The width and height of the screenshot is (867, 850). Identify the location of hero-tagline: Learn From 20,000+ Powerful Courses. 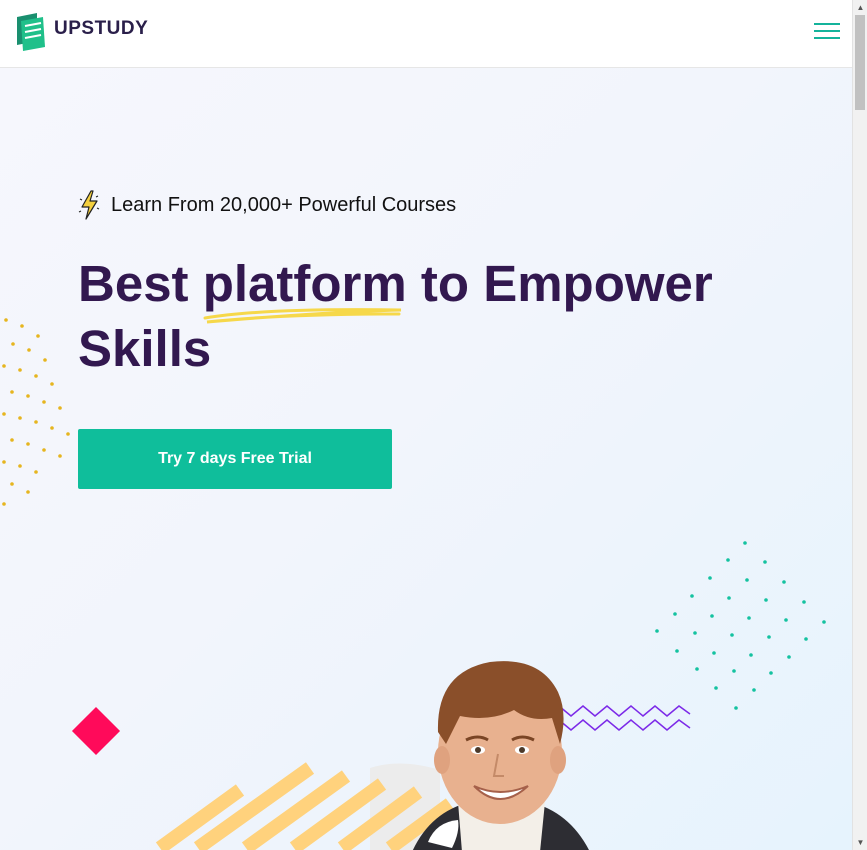
(267, 205).